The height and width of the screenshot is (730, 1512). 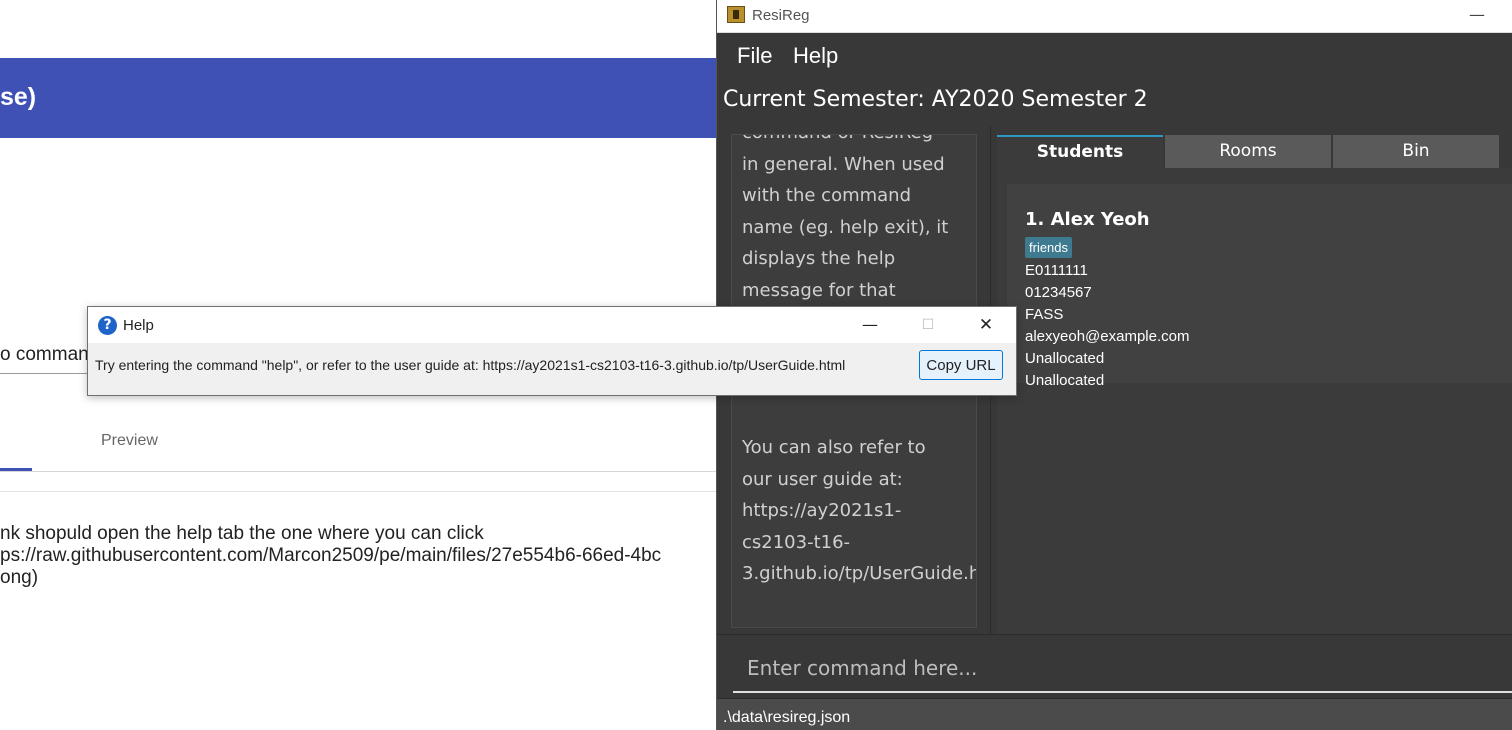 What do you see at coordinates (815, 56) in the screenshot?
I see `menu-help: Help` at bounding box center [815, 56].